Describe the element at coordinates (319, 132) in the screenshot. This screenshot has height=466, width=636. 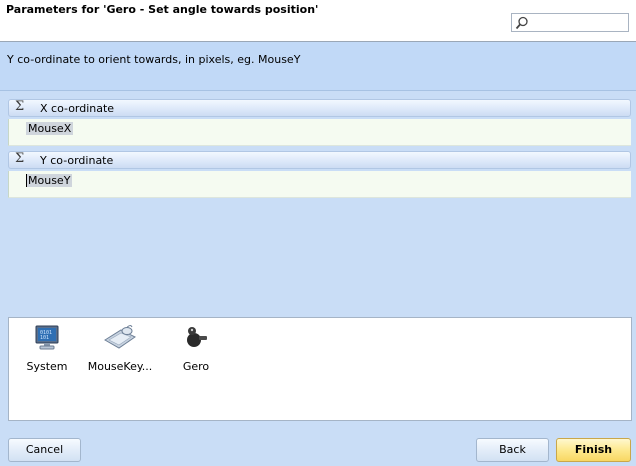
I see `param-value-x: MouseX` at that location.